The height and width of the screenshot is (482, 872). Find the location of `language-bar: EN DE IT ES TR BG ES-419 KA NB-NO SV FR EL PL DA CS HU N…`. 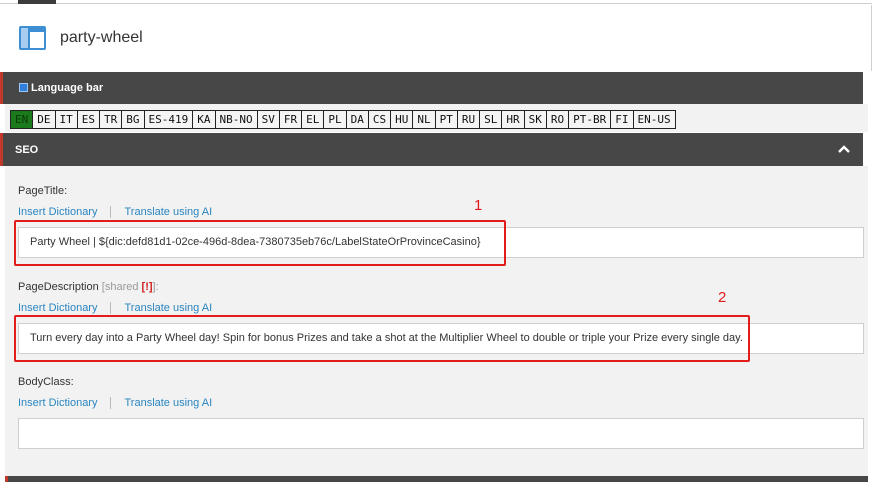

language-bar: EN DE IT ES TR BG ES-419 KA NB-NO SV FR EL PL DA CS HU N… is located at coordinates (436, 118).